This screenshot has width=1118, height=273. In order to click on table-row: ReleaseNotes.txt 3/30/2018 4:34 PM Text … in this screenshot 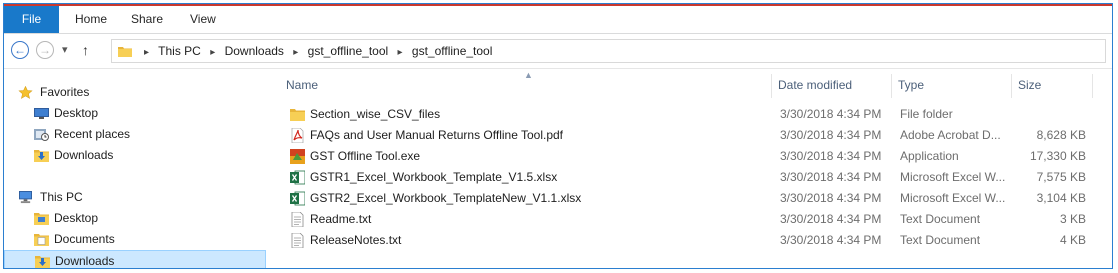, I will do `click(689, 240)`.